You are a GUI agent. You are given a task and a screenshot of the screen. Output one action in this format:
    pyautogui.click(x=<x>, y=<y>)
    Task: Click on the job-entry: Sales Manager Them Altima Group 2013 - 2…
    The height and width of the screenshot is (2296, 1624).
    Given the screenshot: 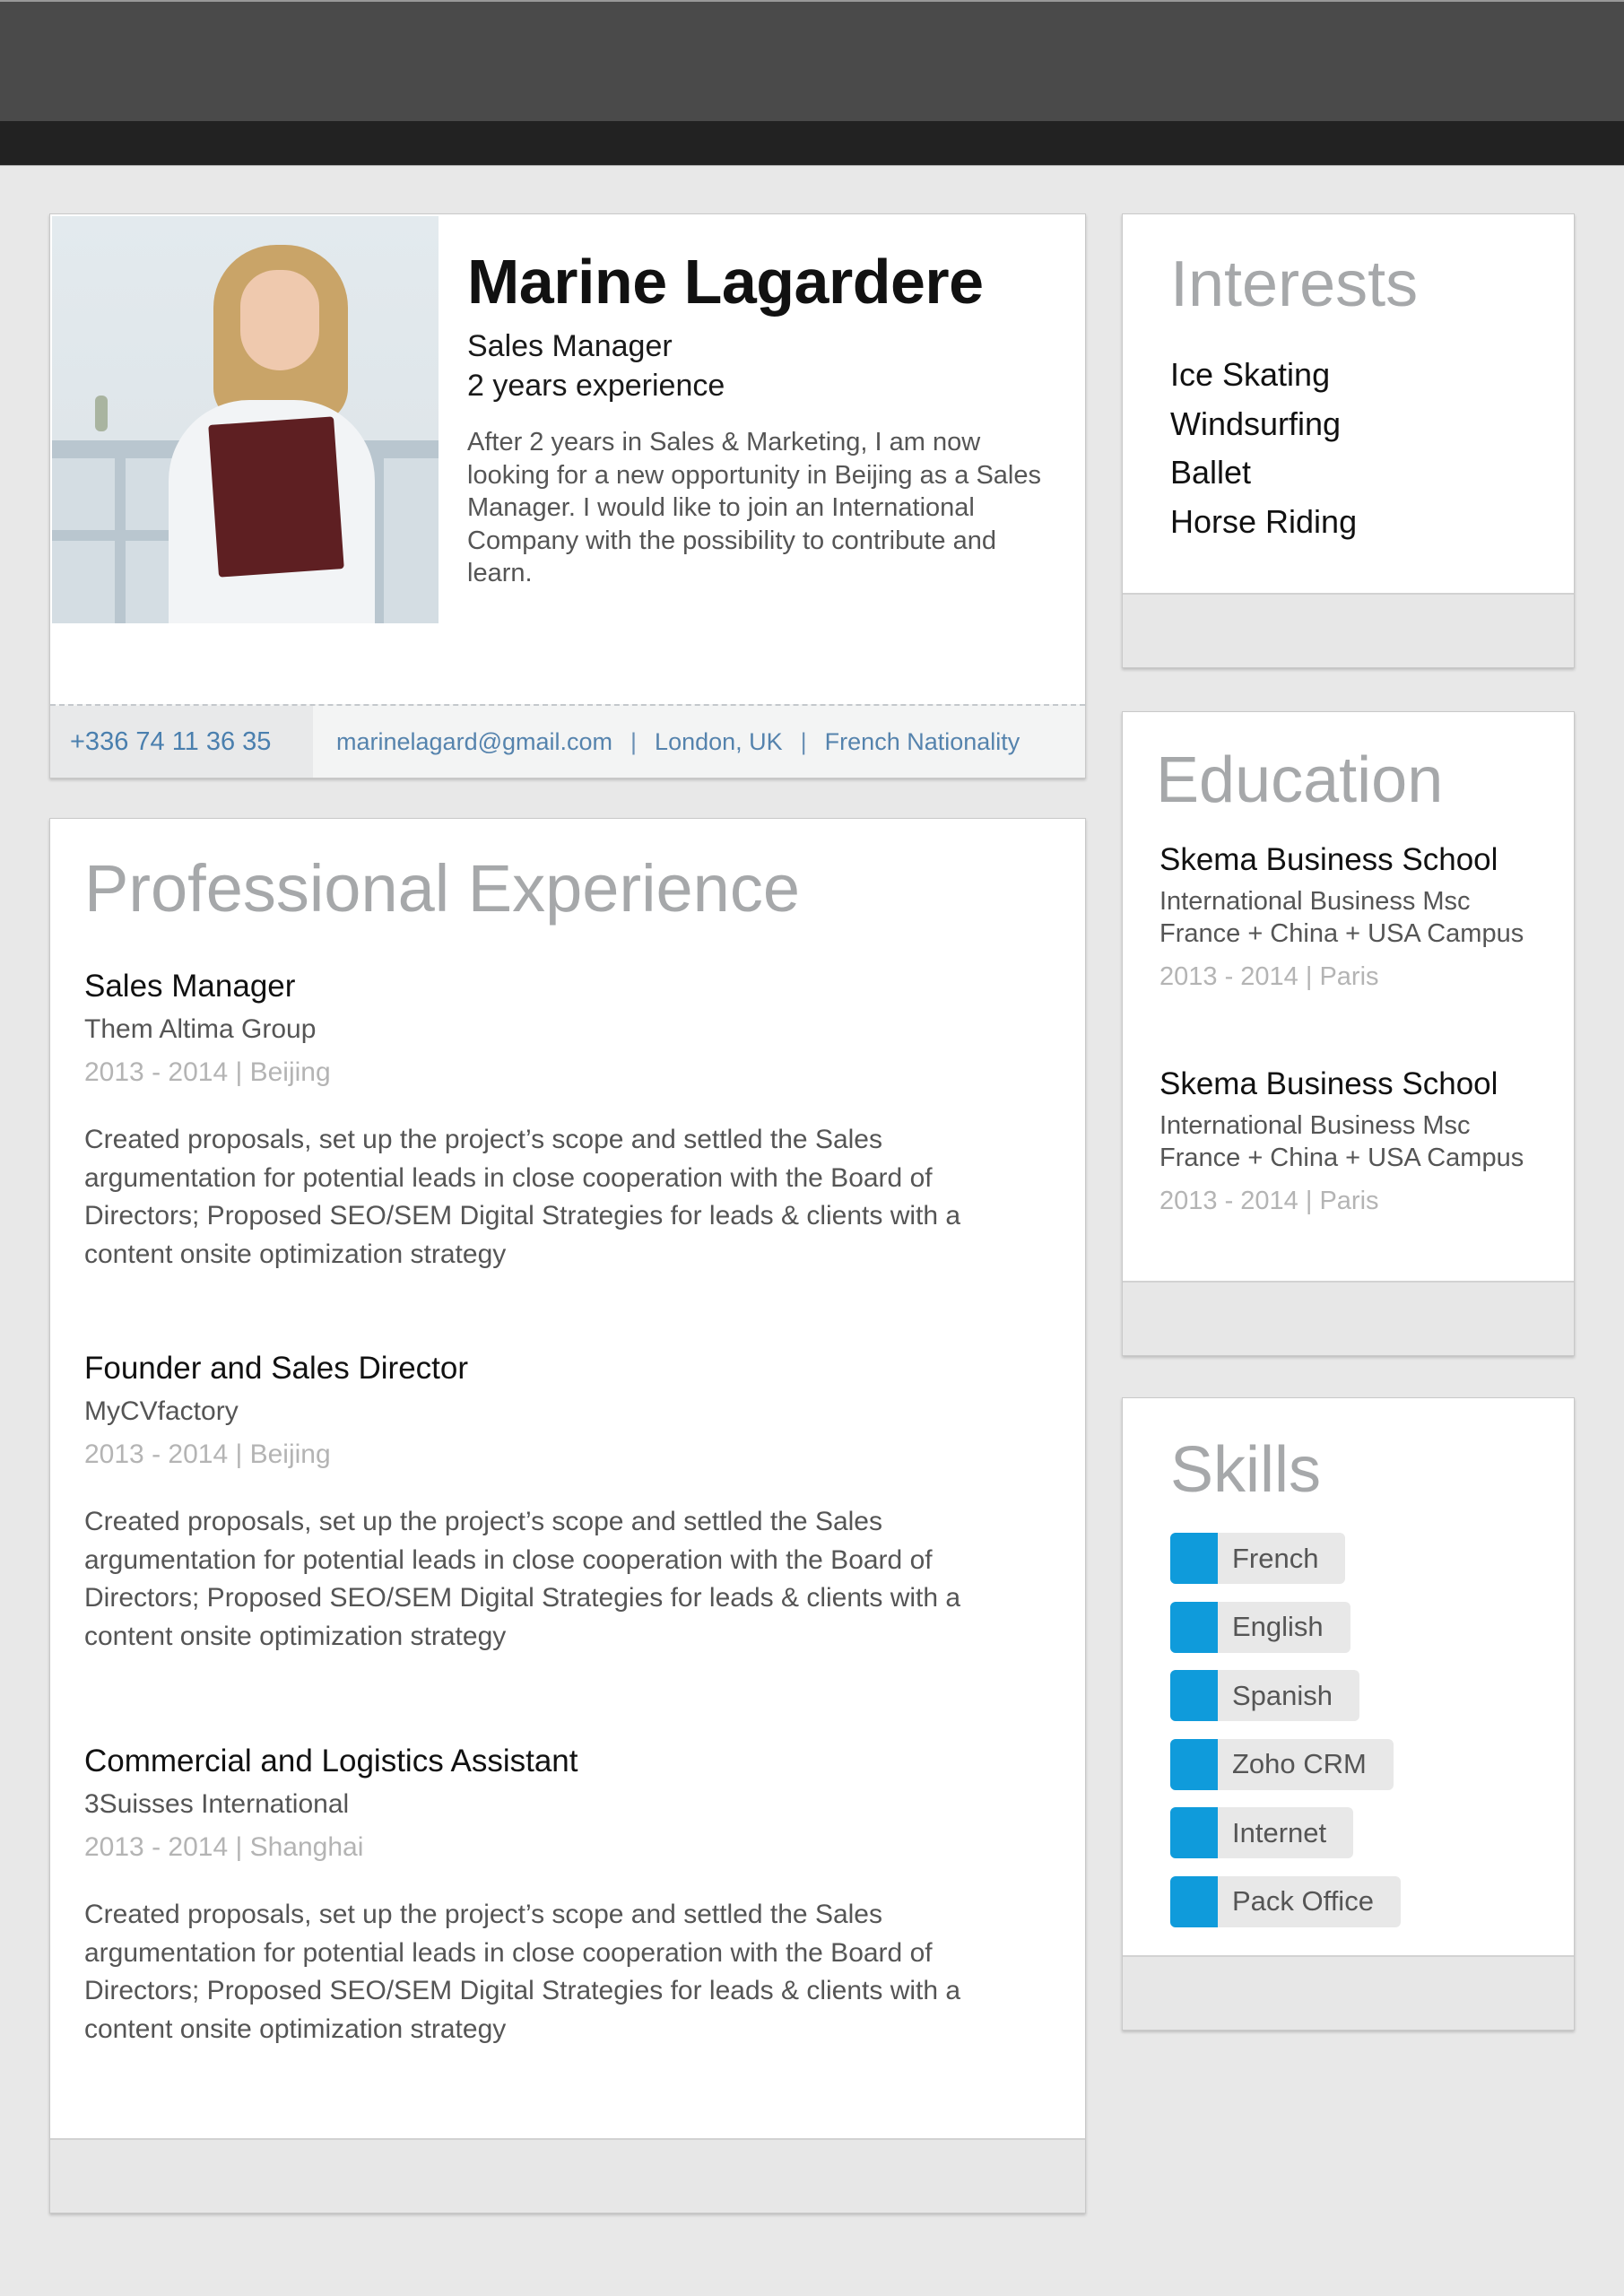 What is the action you would take?
    pyautogui.click(x=559, y=1120)
    